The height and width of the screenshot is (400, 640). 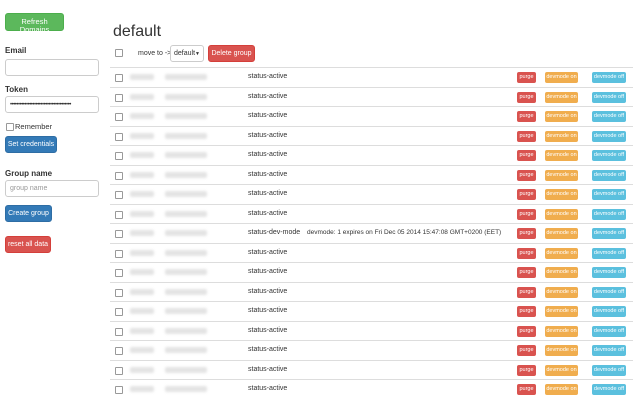 I want to click on token-label: Token, so click(x=16, y=89).